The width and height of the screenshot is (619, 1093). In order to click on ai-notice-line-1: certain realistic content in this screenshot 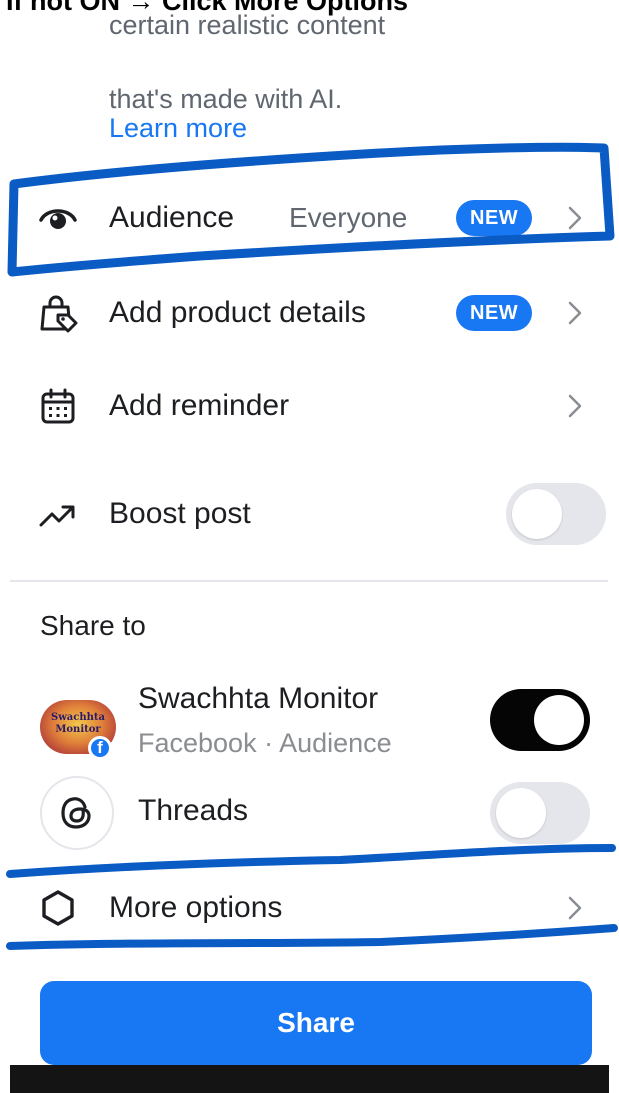, I will do `click(247, 25)`.